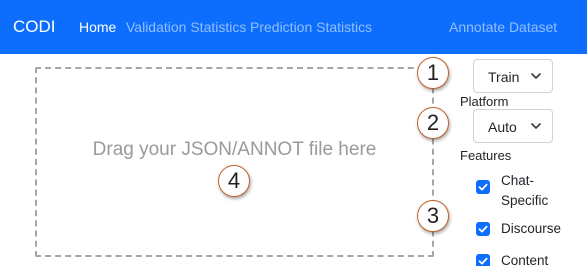 Image resolution: width=587 pixels, height=266 pixels. I want to click on discourse-label: Discourse, so click(531, 229).